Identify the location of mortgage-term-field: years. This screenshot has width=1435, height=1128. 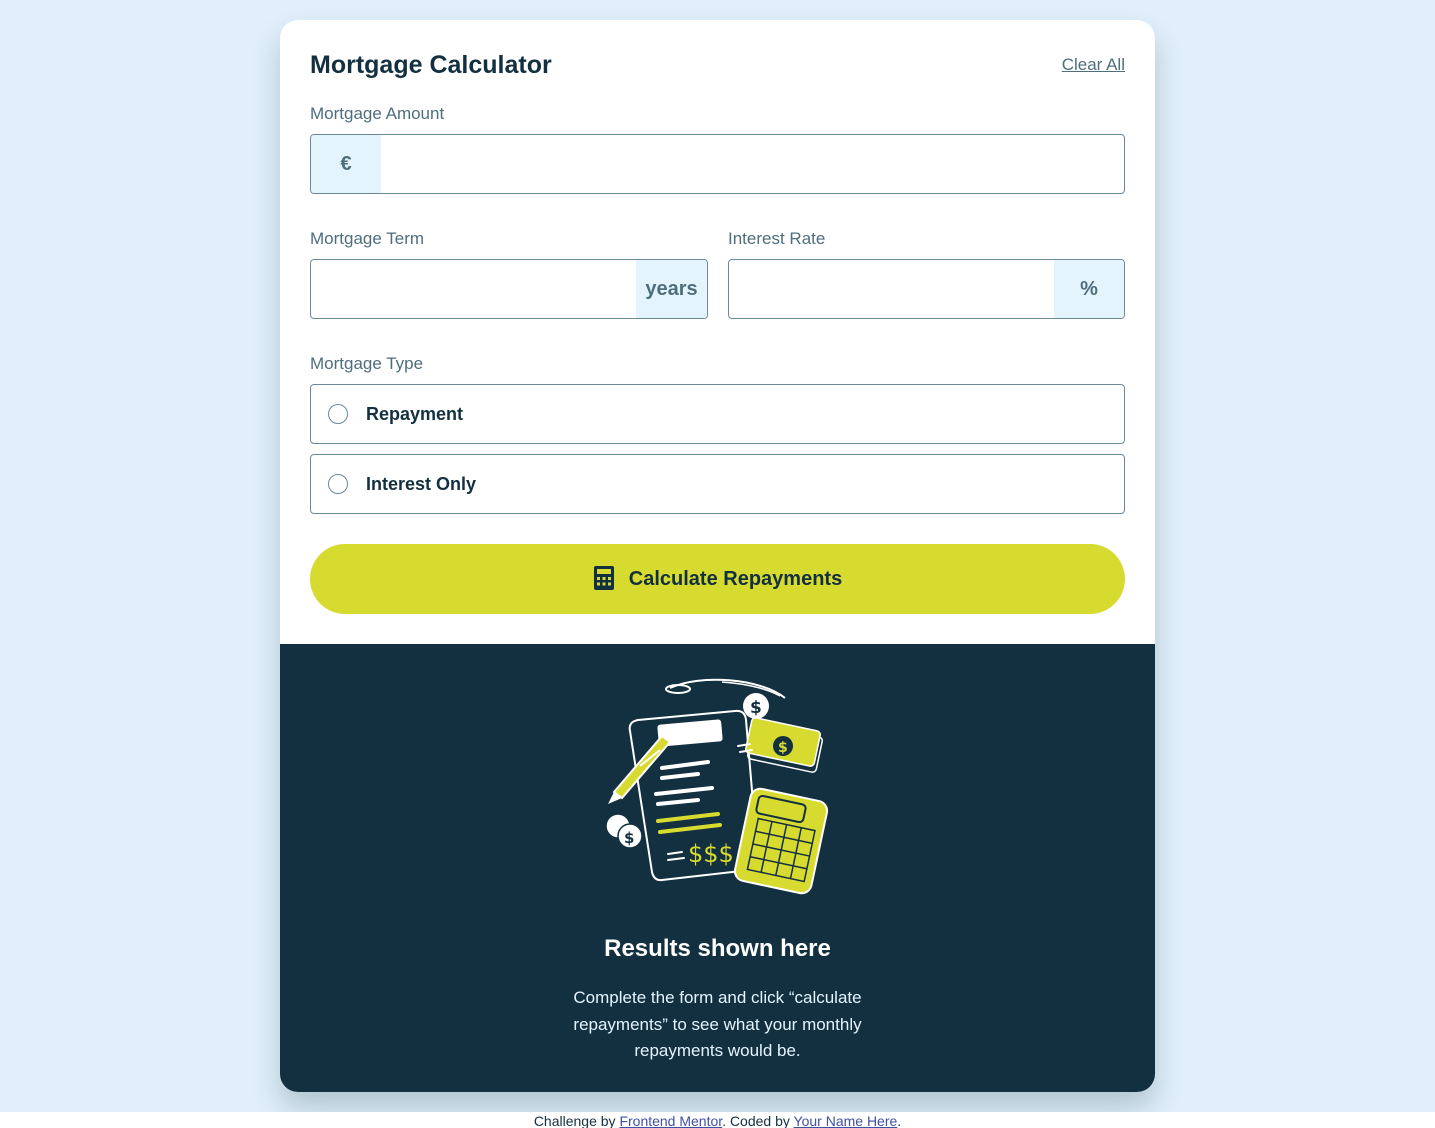
(509, 289).